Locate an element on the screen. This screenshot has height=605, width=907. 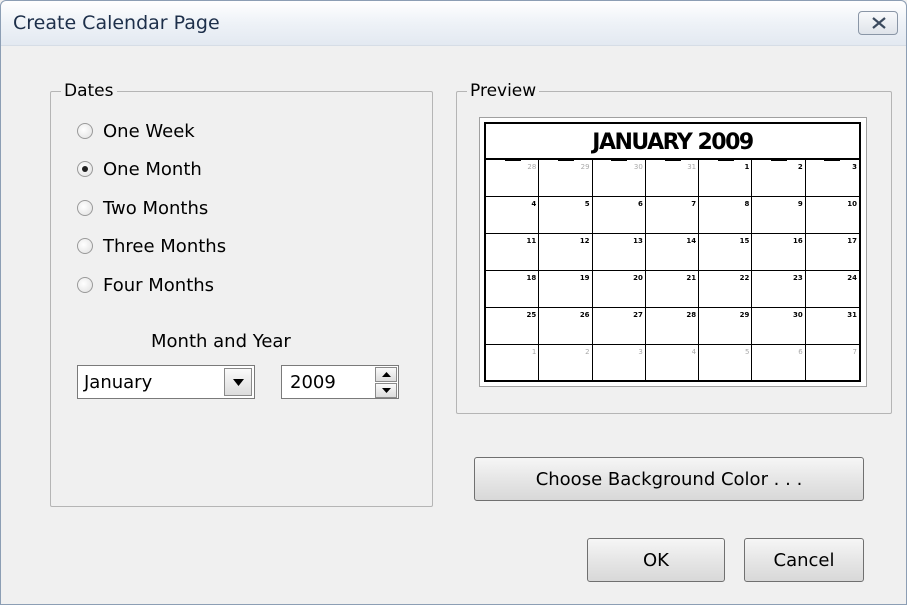
calendar-day-number: 21 is located at coordinates (691, 278).